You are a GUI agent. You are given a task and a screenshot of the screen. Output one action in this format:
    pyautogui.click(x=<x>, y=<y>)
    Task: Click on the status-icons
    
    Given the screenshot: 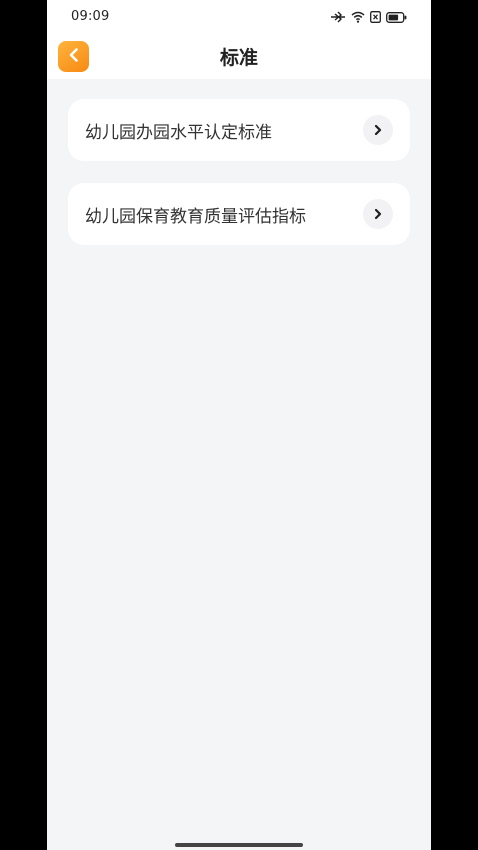 What is the action you would take?
    pyautogui.click(x=368, y=17)
    